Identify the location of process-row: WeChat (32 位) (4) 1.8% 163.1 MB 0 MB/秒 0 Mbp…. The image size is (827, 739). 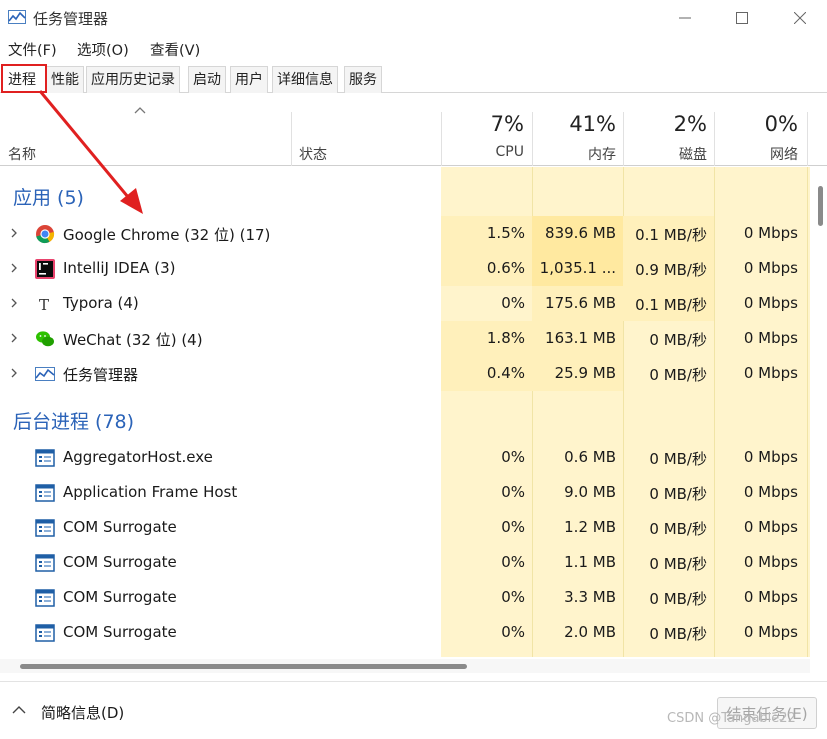
(405, 338).